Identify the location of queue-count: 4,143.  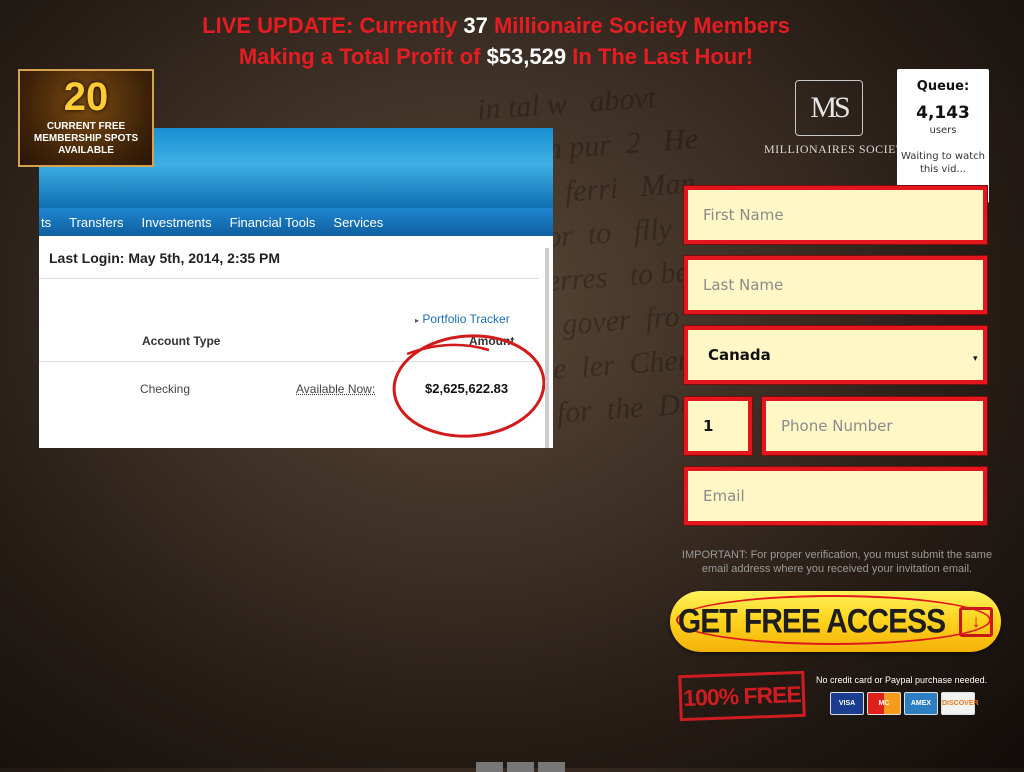
(943, 113).